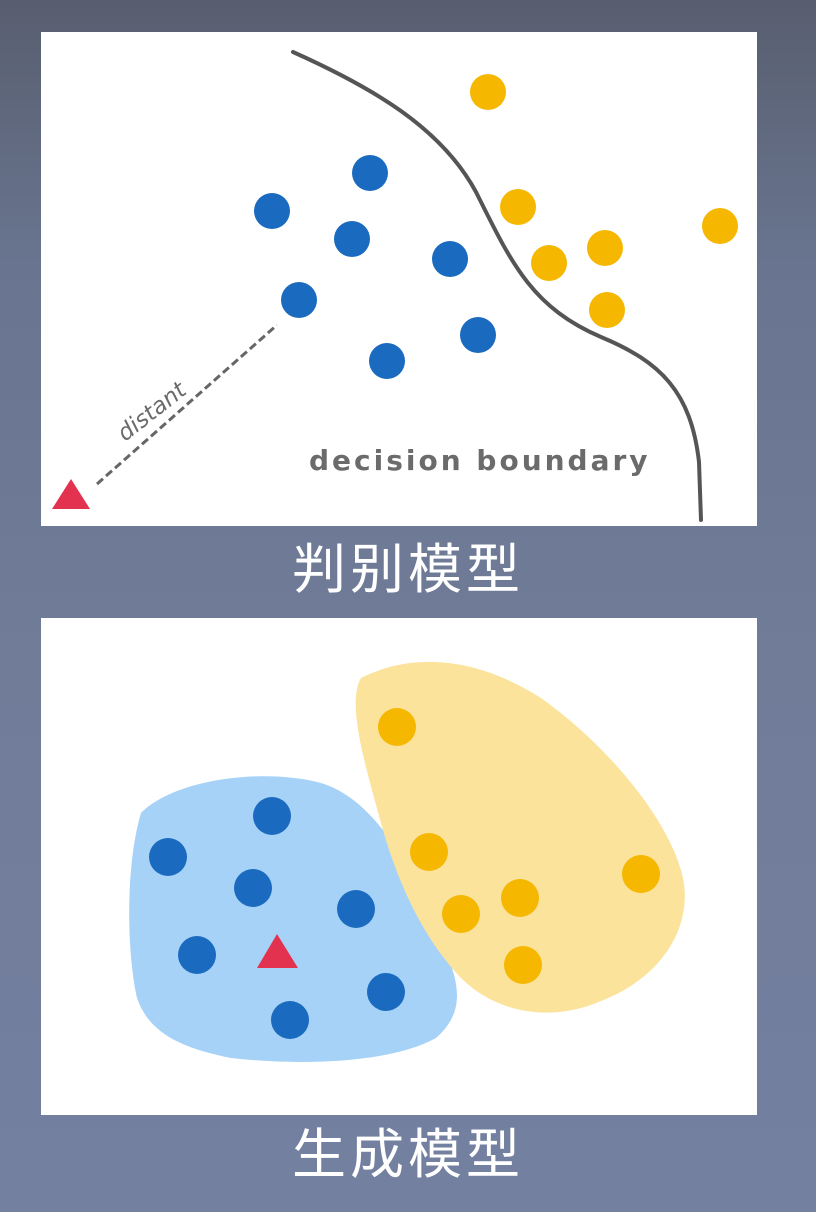 This screenshot has height=1212, width=816. What do you see at coordinates (480, 460) in the screenshot?
I see `decision-boundary-label: decision boundary` at bounding box center [480, 460].